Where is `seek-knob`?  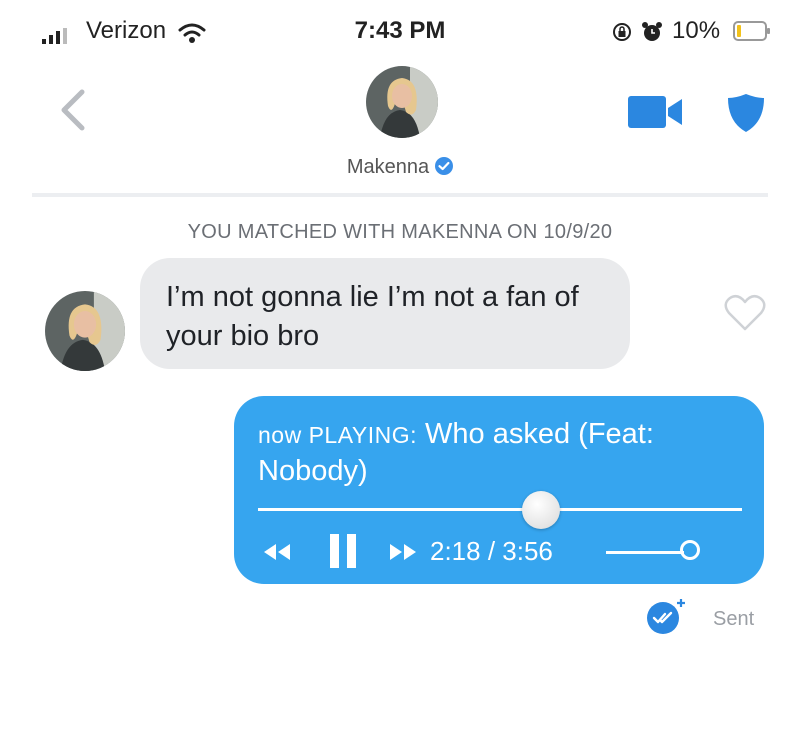
seek-knob is located at coordinates (541, 510).